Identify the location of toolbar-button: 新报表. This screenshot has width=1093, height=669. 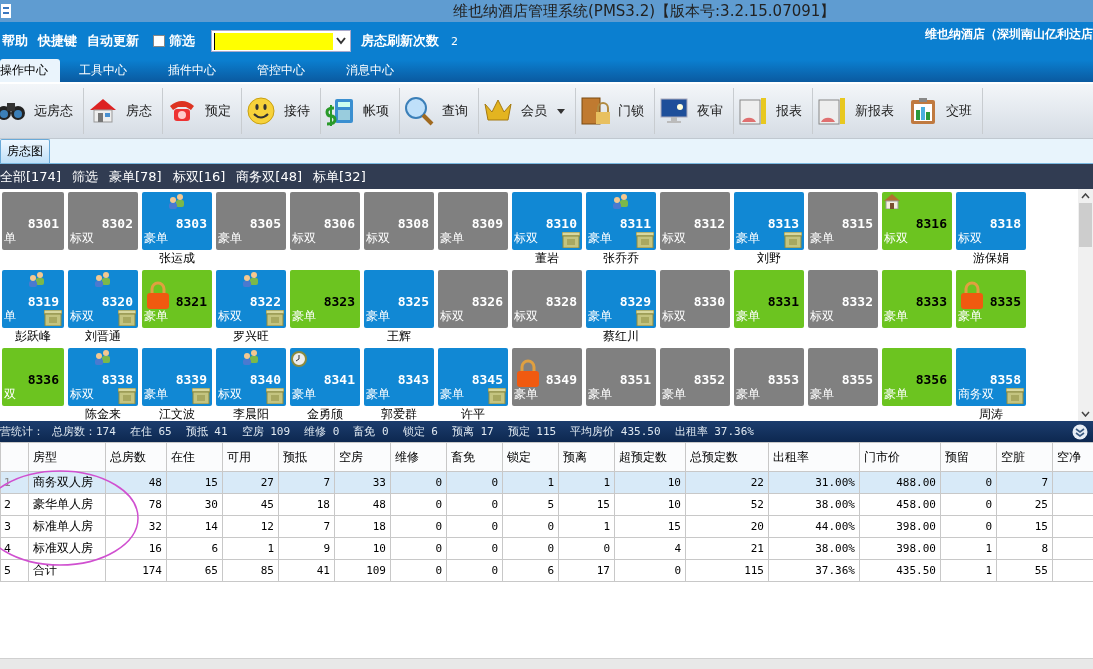
(860, 111).